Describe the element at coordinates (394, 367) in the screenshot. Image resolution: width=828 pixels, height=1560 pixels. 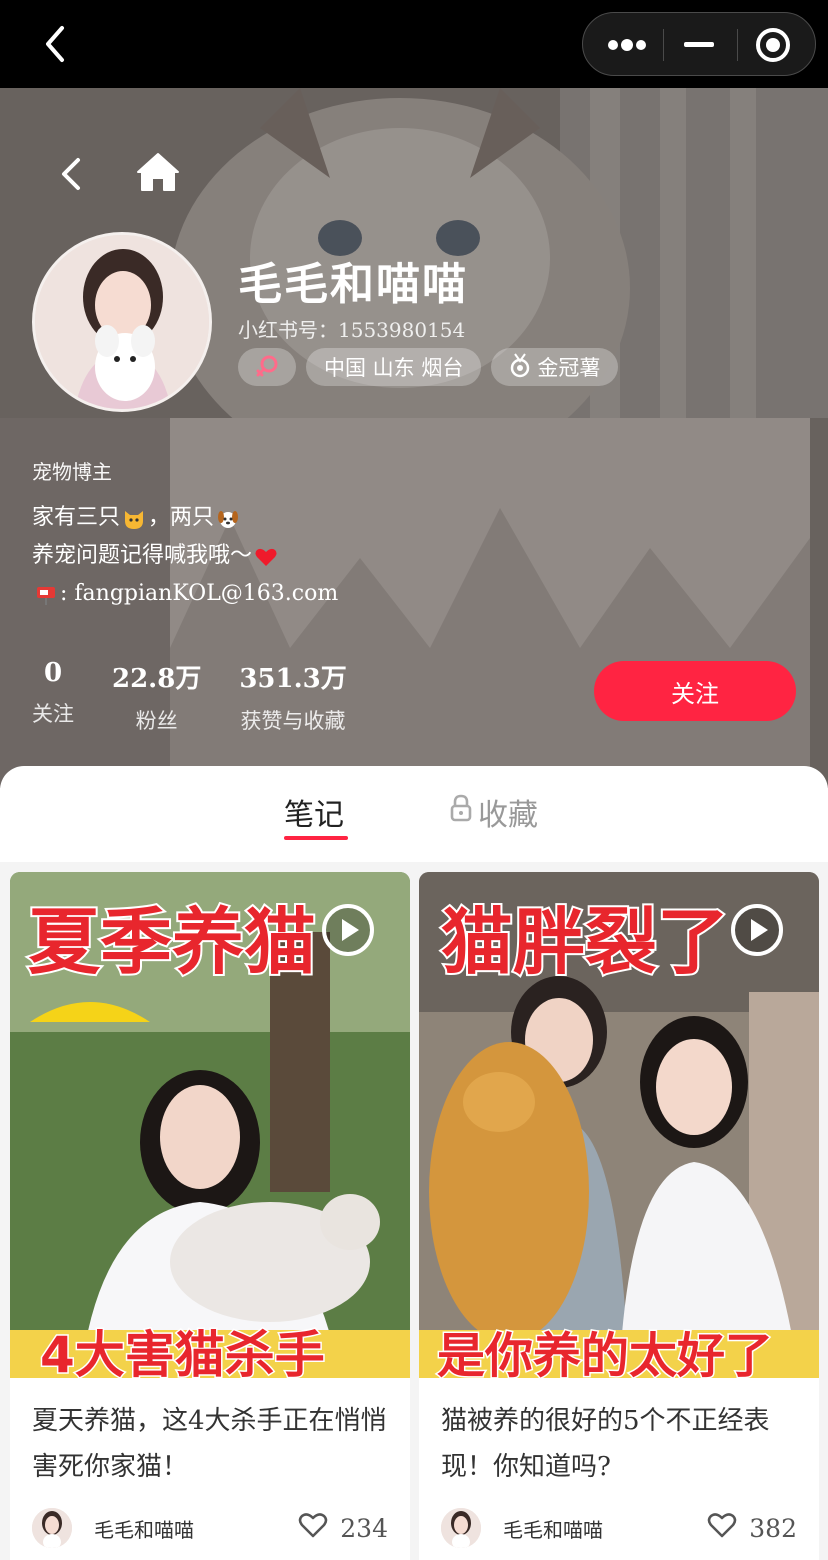
I see `location-tag: 中国 山东 烟台` at that location.